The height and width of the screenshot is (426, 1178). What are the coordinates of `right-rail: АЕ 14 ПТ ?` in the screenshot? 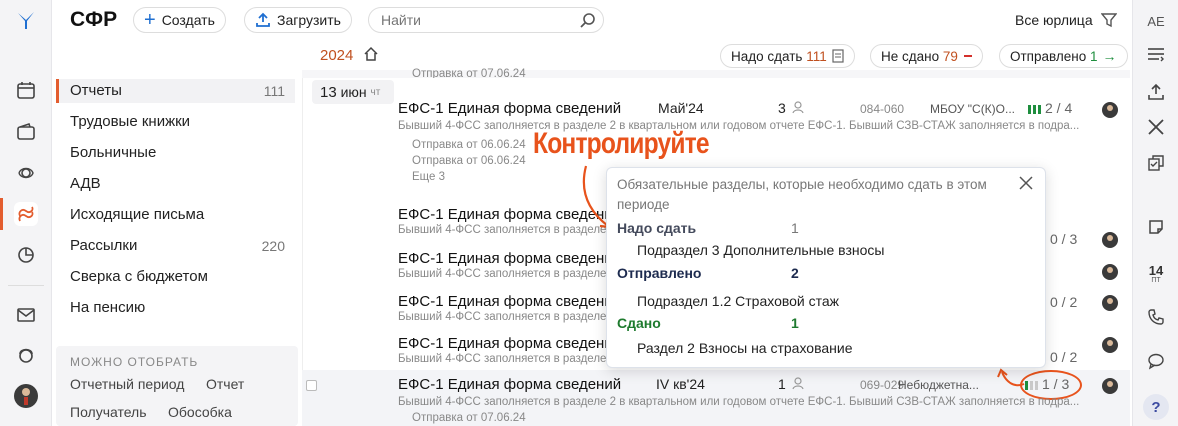 It's located at (1155, 213).